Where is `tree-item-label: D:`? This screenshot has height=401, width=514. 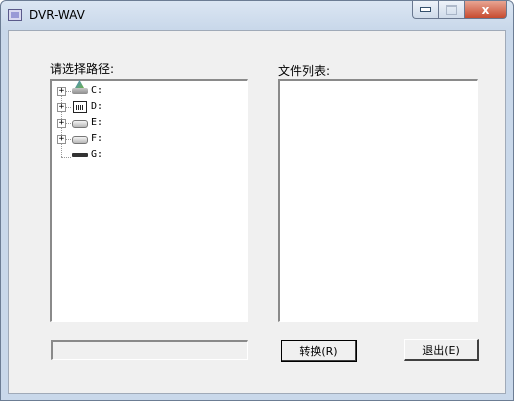
tree-item-label: D: is located at coordinates (97, 106).